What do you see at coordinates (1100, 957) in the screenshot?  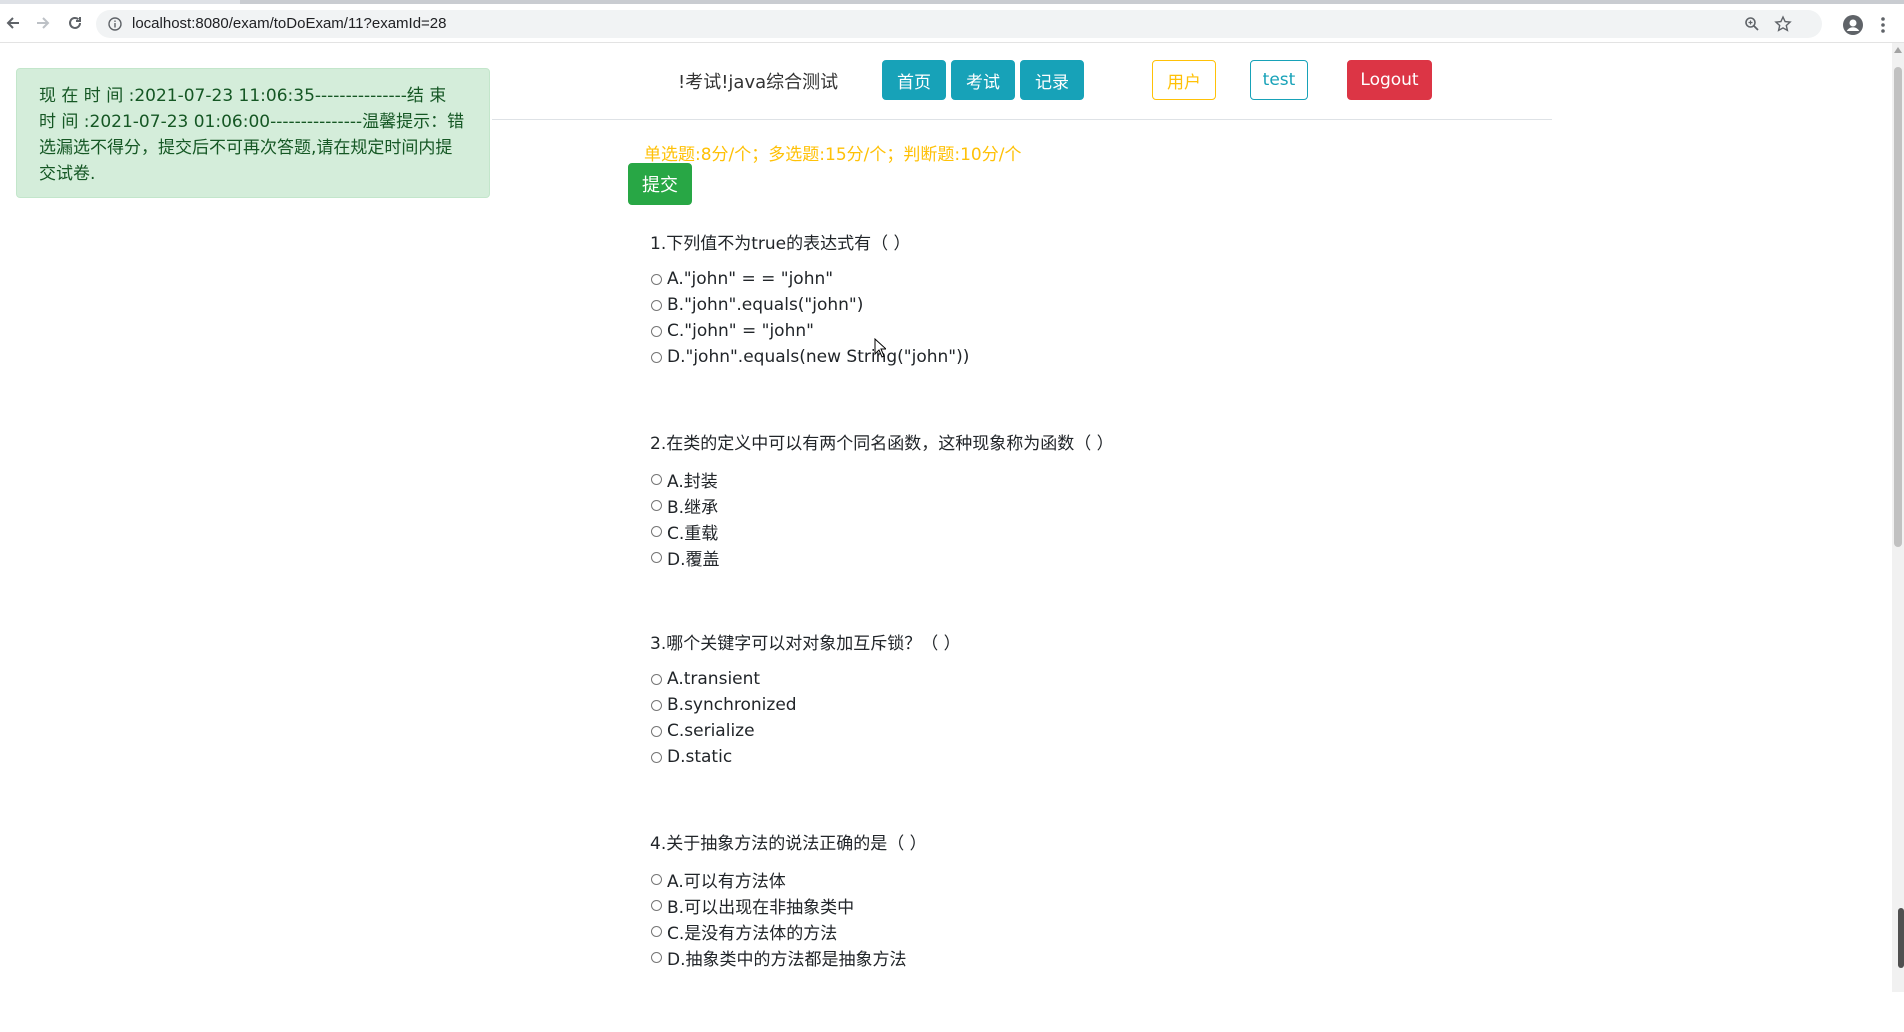 I see `option-4d: D.抽象类中的方法都是抽象方法` at bounding box center [1100, 957].